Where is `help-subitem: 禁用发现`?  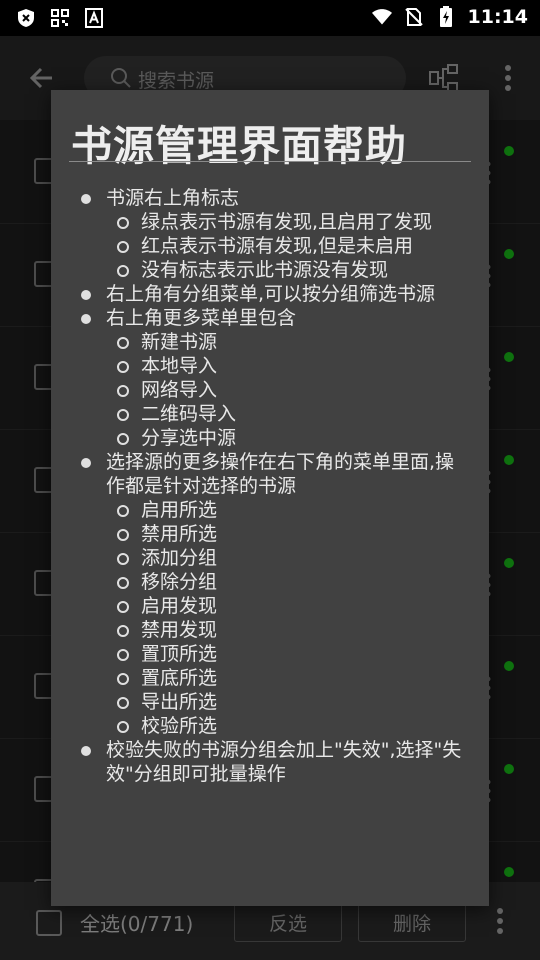 help-subitem: 禁用发现 is located at coordinates (270, 630).